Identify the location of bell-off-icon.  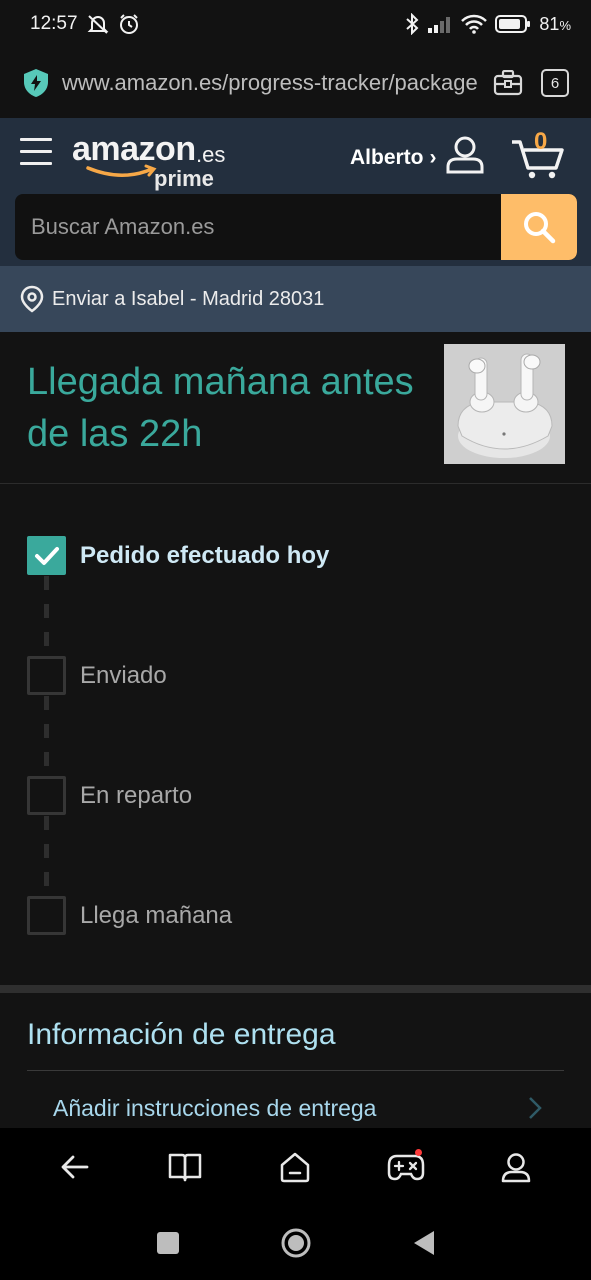
(97, 24).